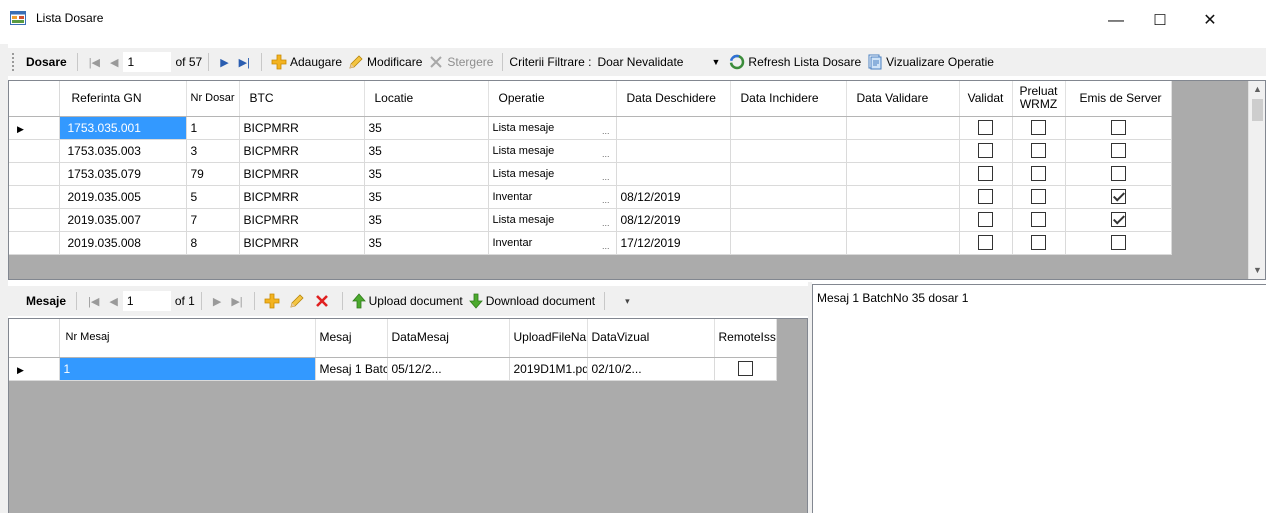 Image resolution: width=1266 pixels, height=513 pixels. Describe the element at coordinates (407, 301) in the screenshot. I see `upload-document-button: Upload document` at that location.